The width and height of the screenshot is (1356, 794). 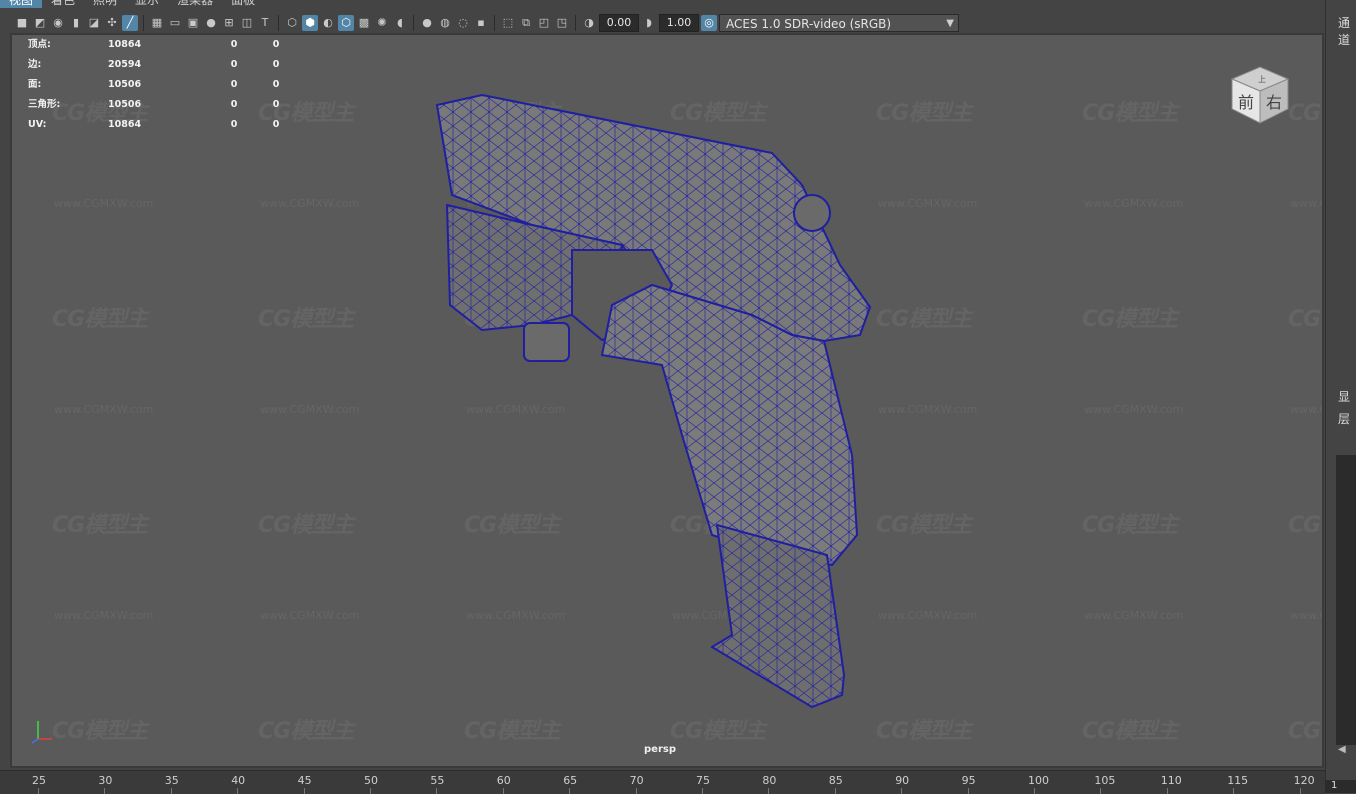 I want to click on screen-space-ao-icon: ●, so click(x=427, y=23).